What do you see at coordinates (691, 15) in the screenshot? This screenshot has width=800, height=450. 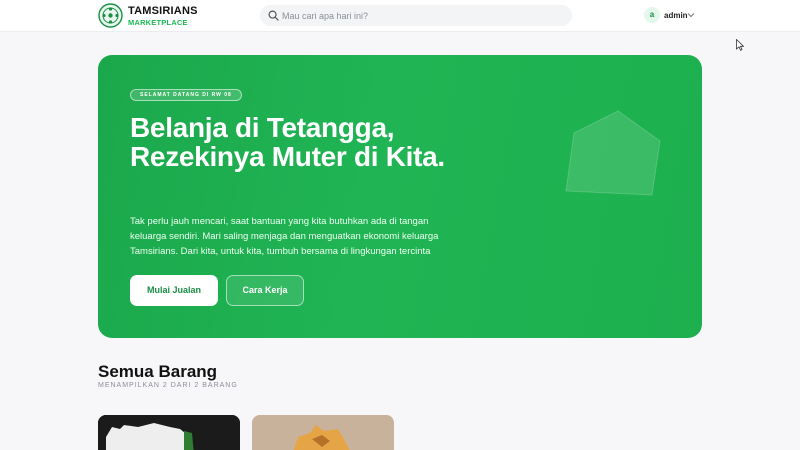 I see `chevron-down-icon` at bounding box center [691, 15].